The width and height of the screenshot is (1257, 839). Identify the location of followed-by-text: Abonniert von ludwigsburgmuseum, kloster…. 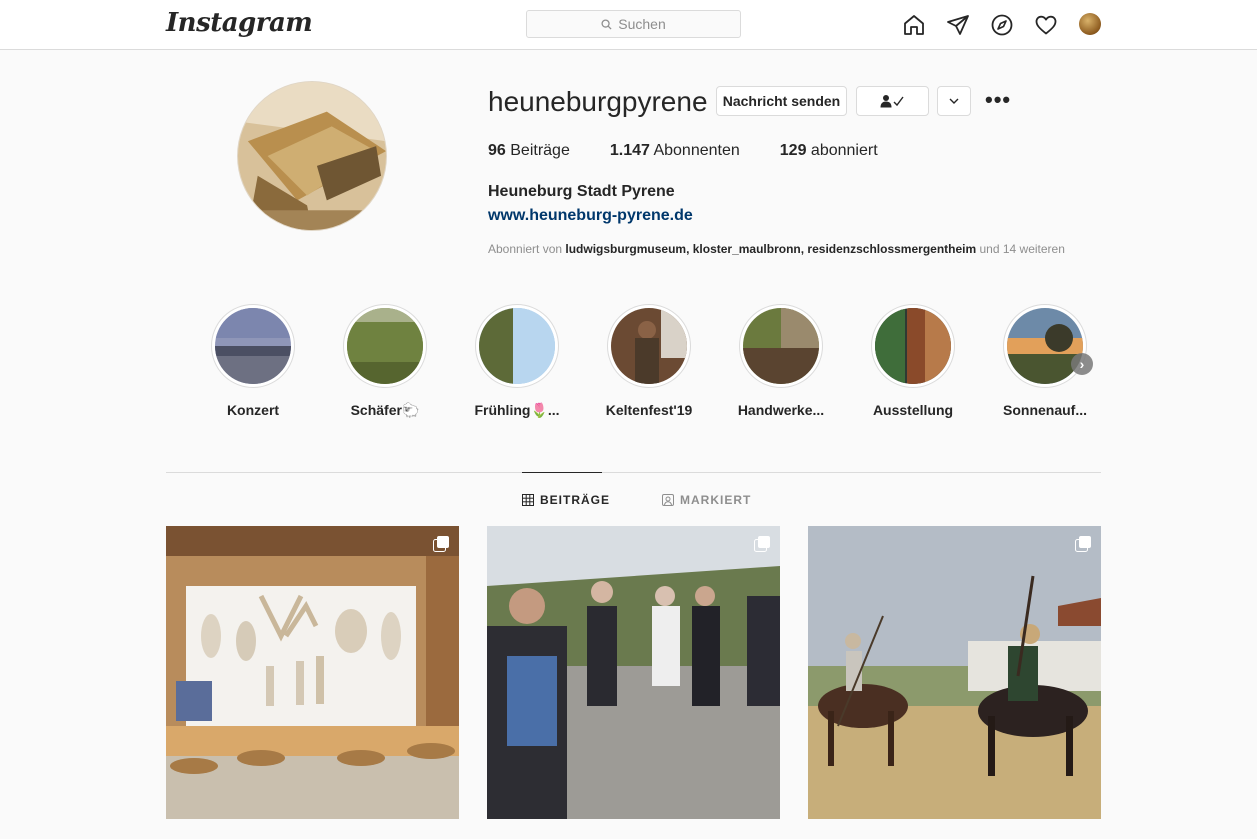
(776, 249).